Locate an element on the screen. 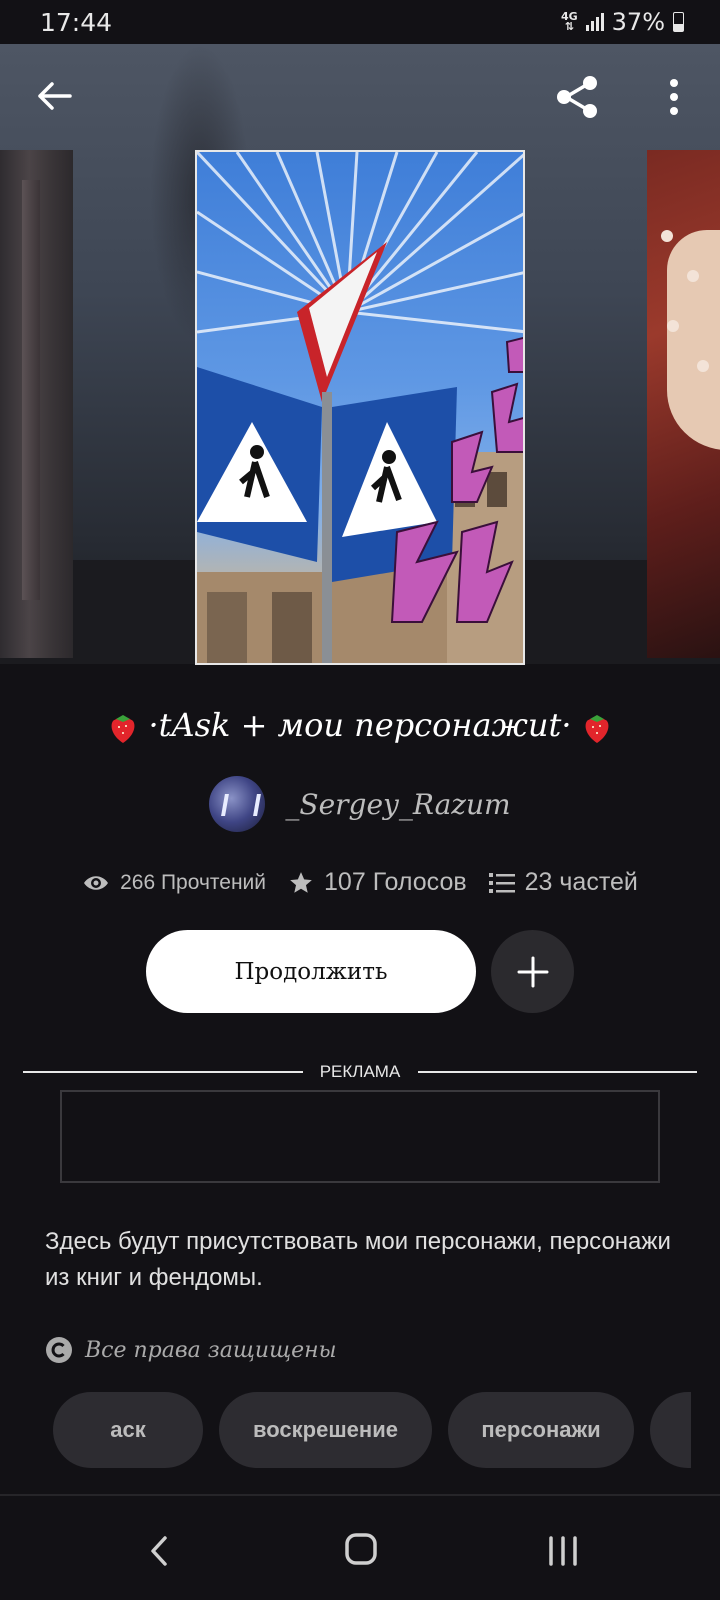 The image size is (720, 1600). more-vert-icon is located at coordinates (674, 97).